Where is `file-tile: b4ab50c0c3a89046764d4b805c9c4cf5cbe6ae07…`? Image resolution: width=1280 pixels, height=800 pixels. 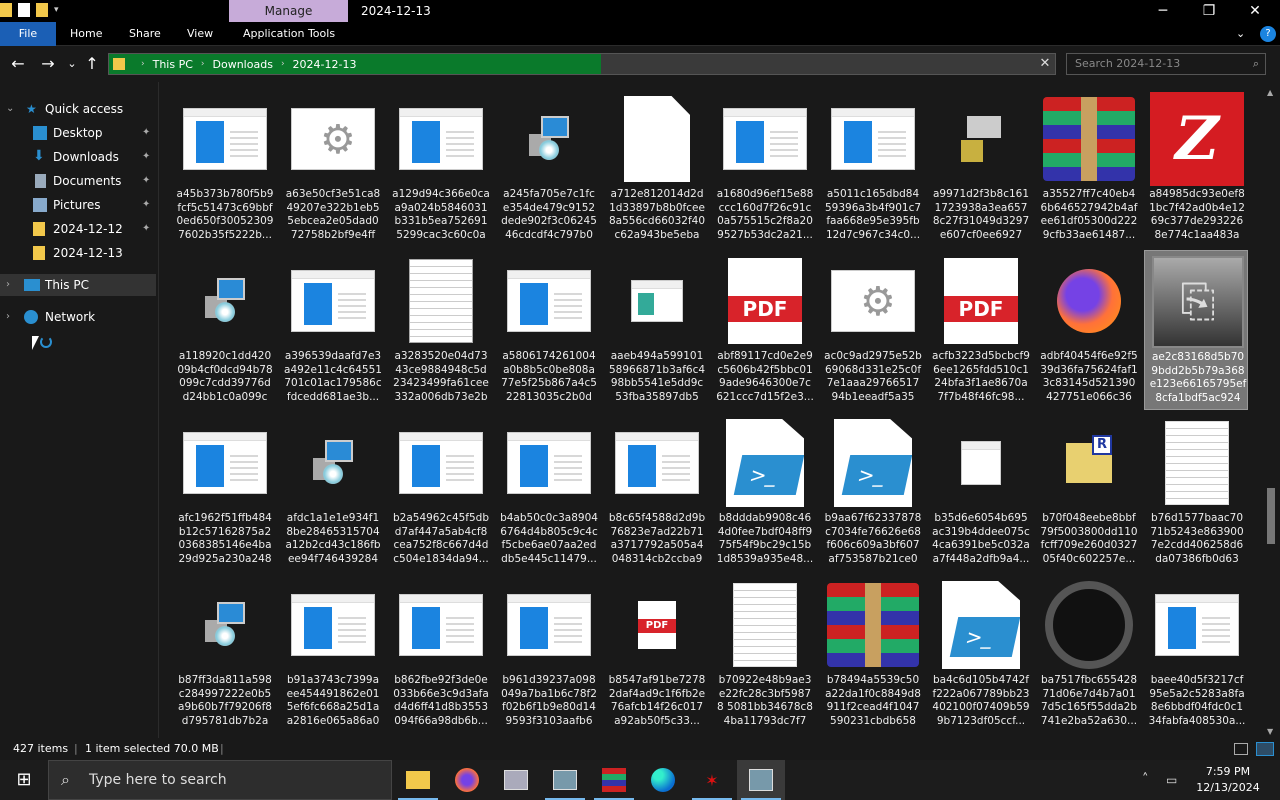 file-tile: b4ab50c0c3a89046764d4b805c9c4cf5cbe6ae07… is located at coordinates (548, 492).